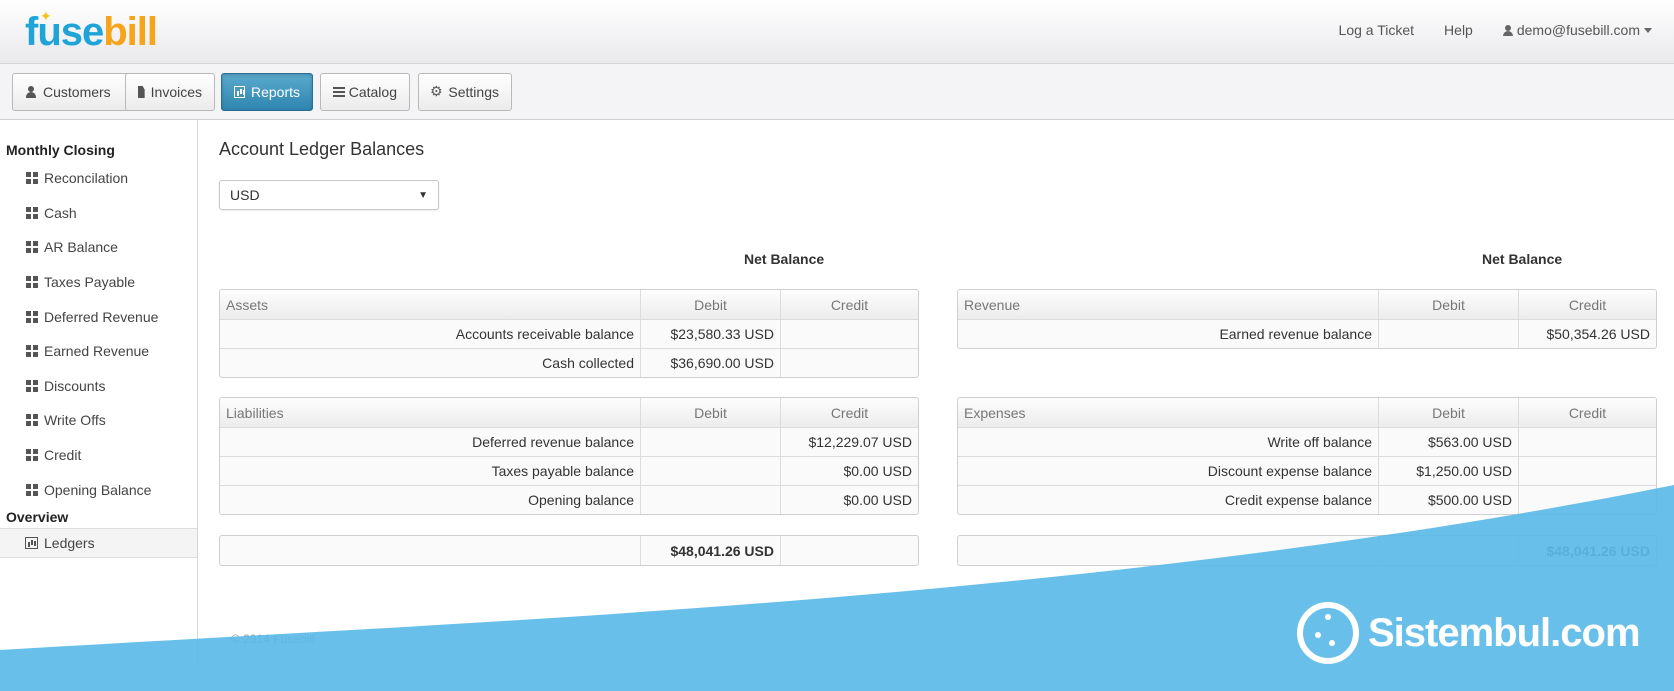 The image size is (1674, 691). I want to click on table-header: Revenue Debit Credit, so click(1307, 304).